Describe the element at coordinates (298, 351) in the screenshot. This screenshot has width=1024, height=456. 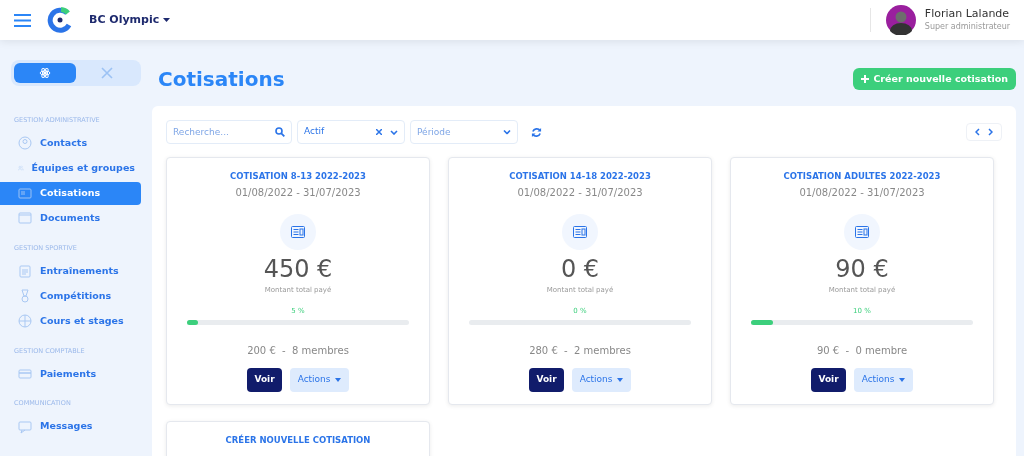
I see `summary: 200 € - 8 membres` at that location.